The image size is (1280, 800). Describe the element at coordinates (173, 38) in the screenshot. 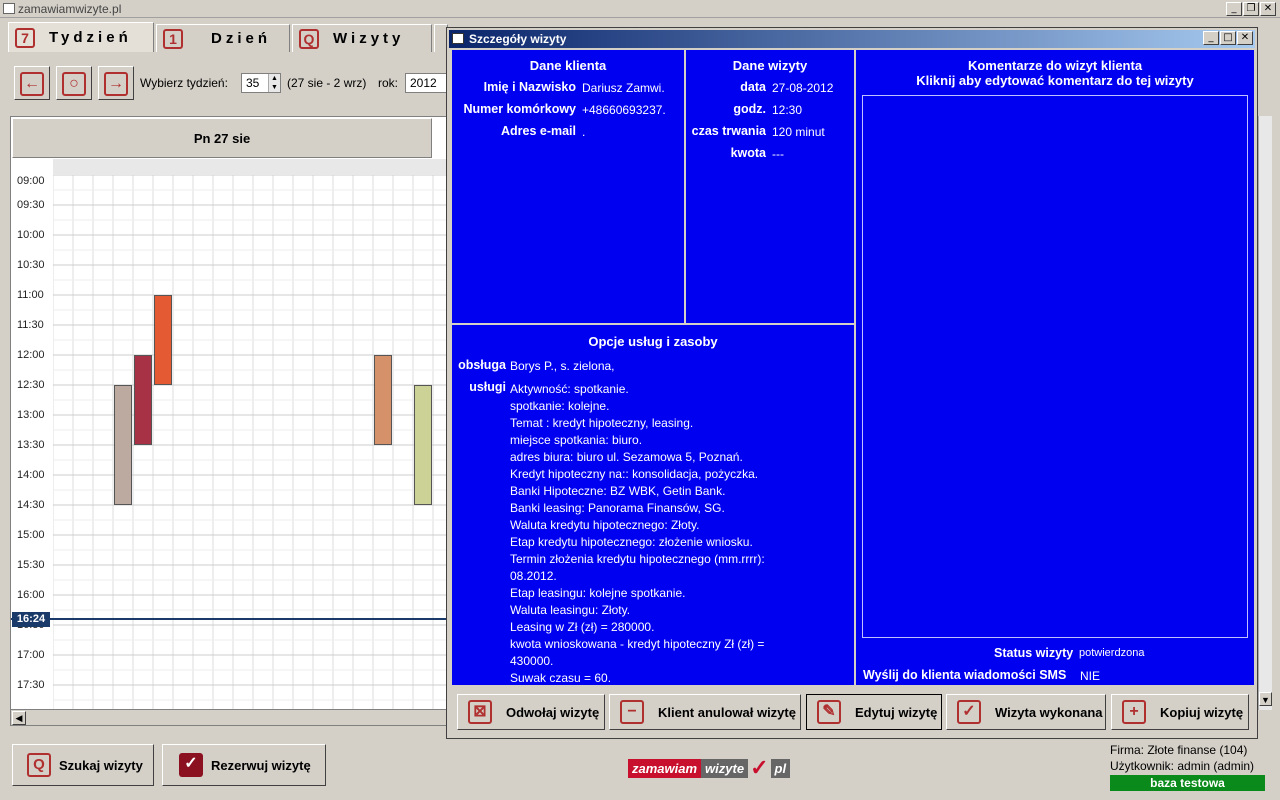

I see `calendar-day-icon: 1` at that location.